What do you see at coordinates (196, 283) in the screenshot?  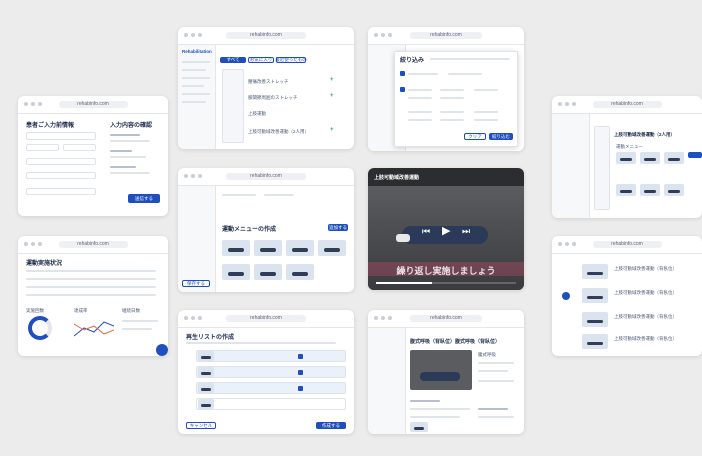 I see `save-button: 保存する` at bounding box center [196, 283].